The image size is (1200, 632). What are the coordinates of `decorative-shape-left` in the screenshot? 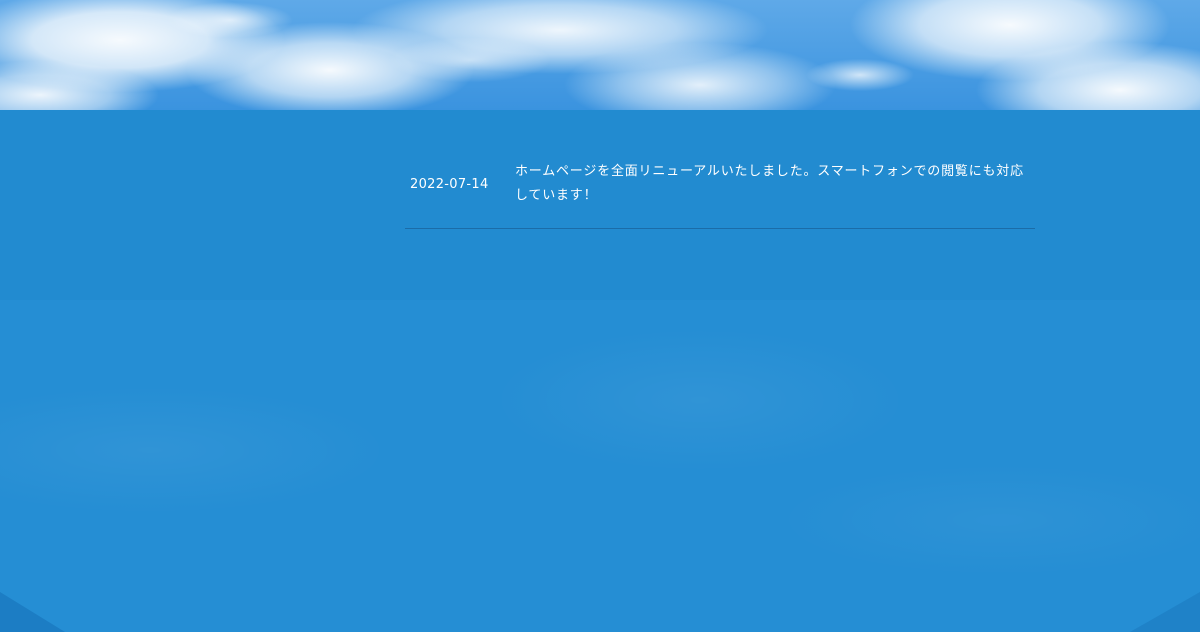 It's located at (32, 612).